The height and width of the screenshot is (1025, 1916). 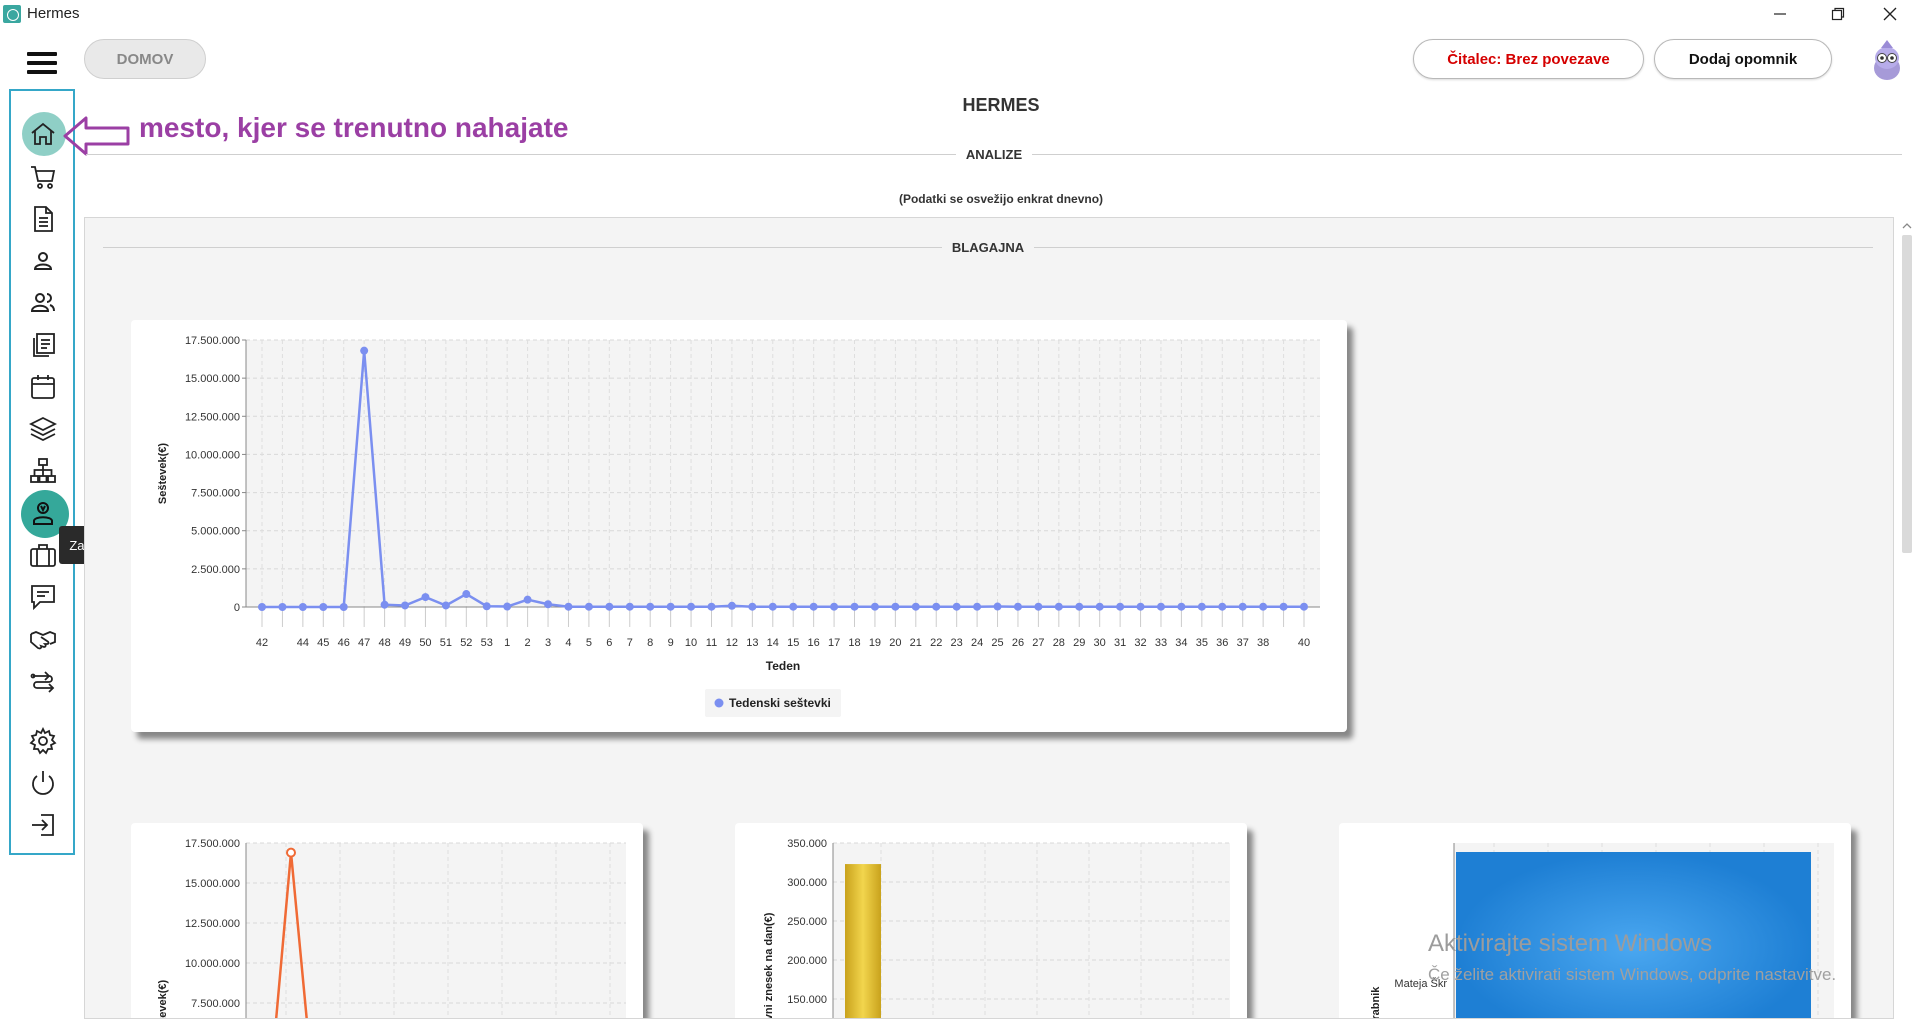 I want to click on sidebar-item-documents, so click(x=43, y=219).